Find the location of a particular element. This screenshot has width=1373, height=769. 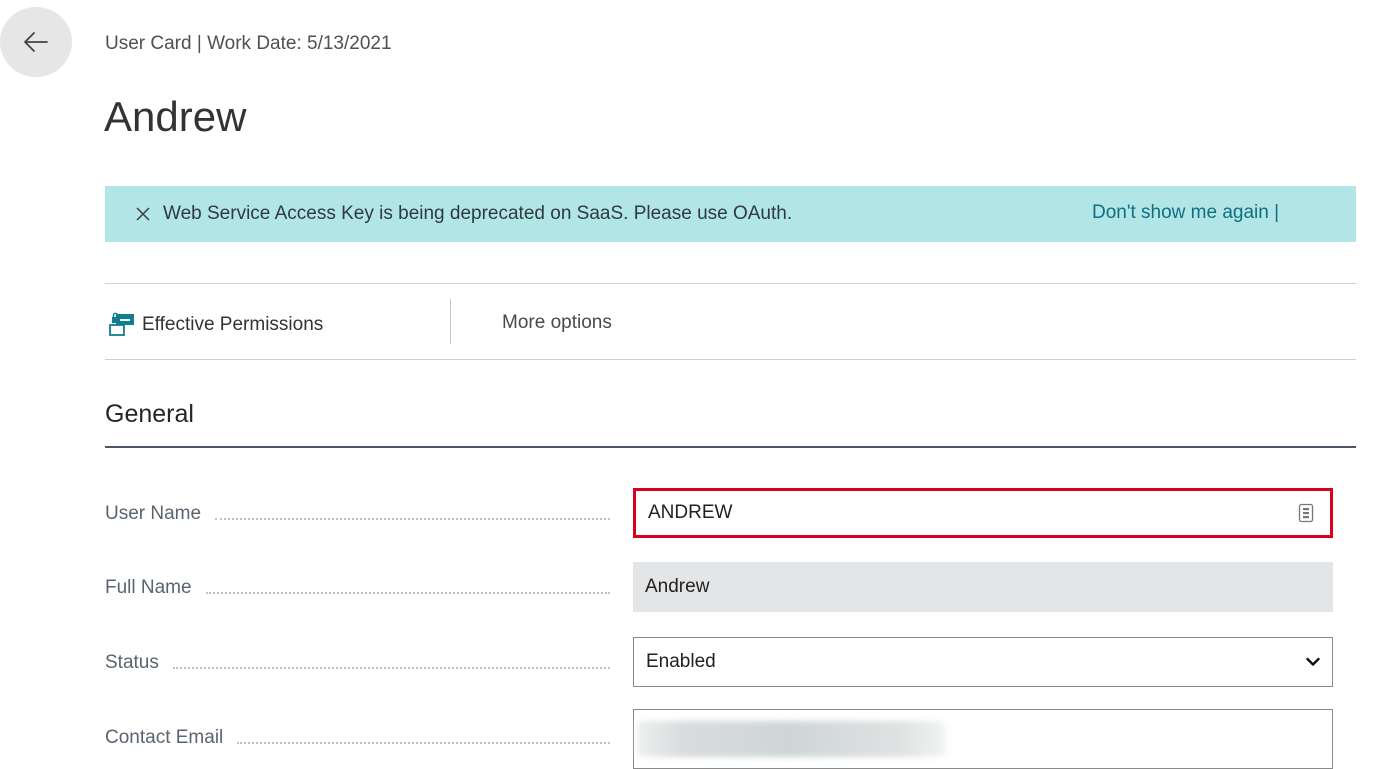

user-name-label: User Name is located at coordinates (357, 514).